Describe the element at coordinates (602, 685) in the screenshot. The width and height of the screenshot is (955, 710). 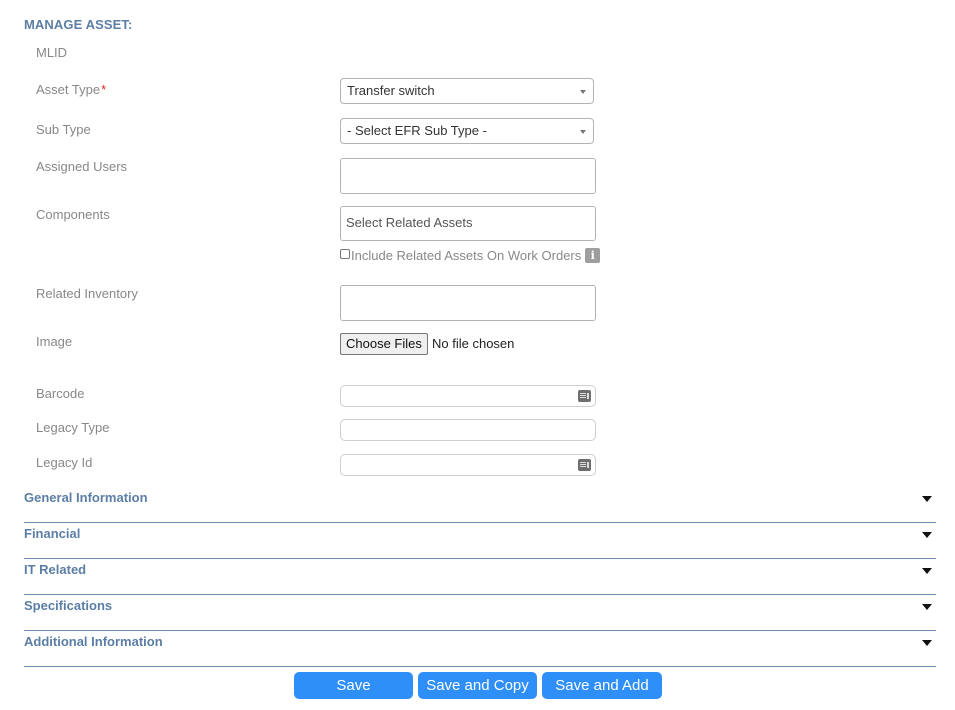
I see `save-and-add-button: Save and Add` at that location.